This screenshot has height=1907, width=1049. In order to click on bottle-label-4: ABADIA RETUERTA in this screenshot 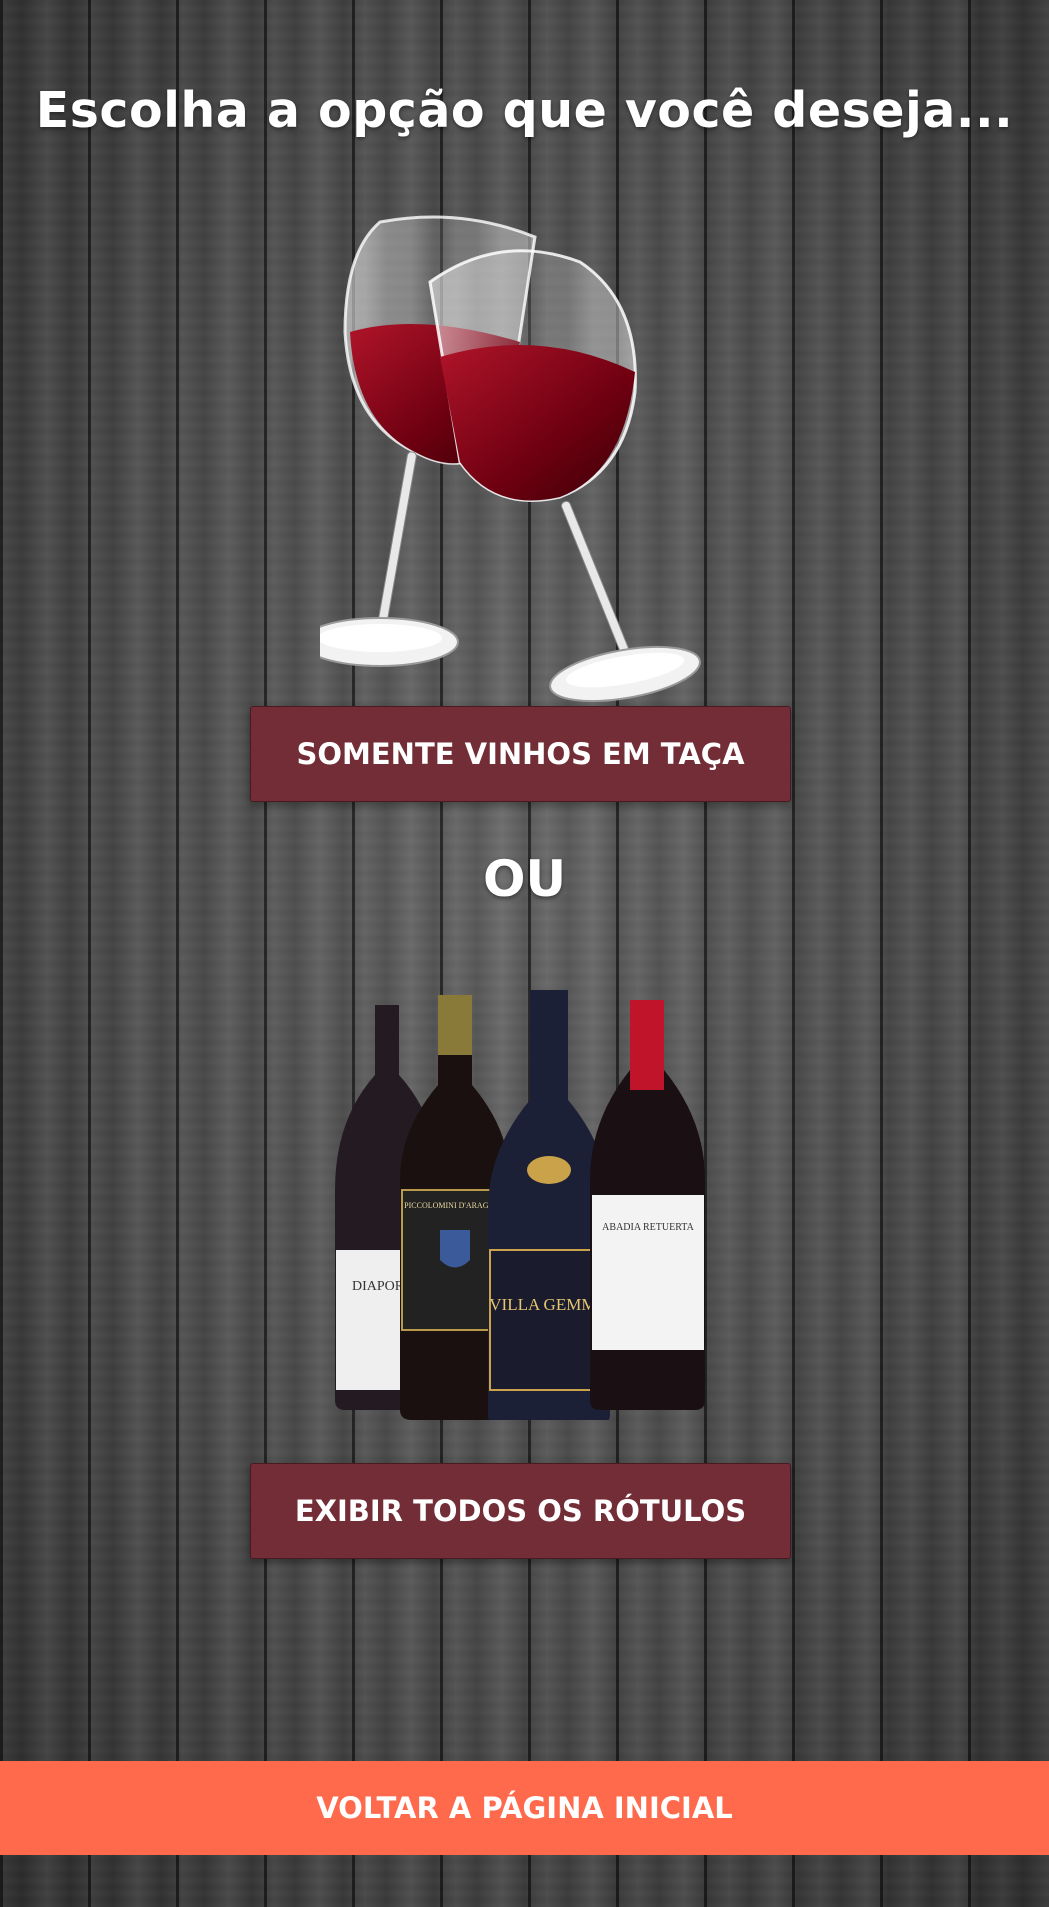, I will do `click(648, 1227)`.